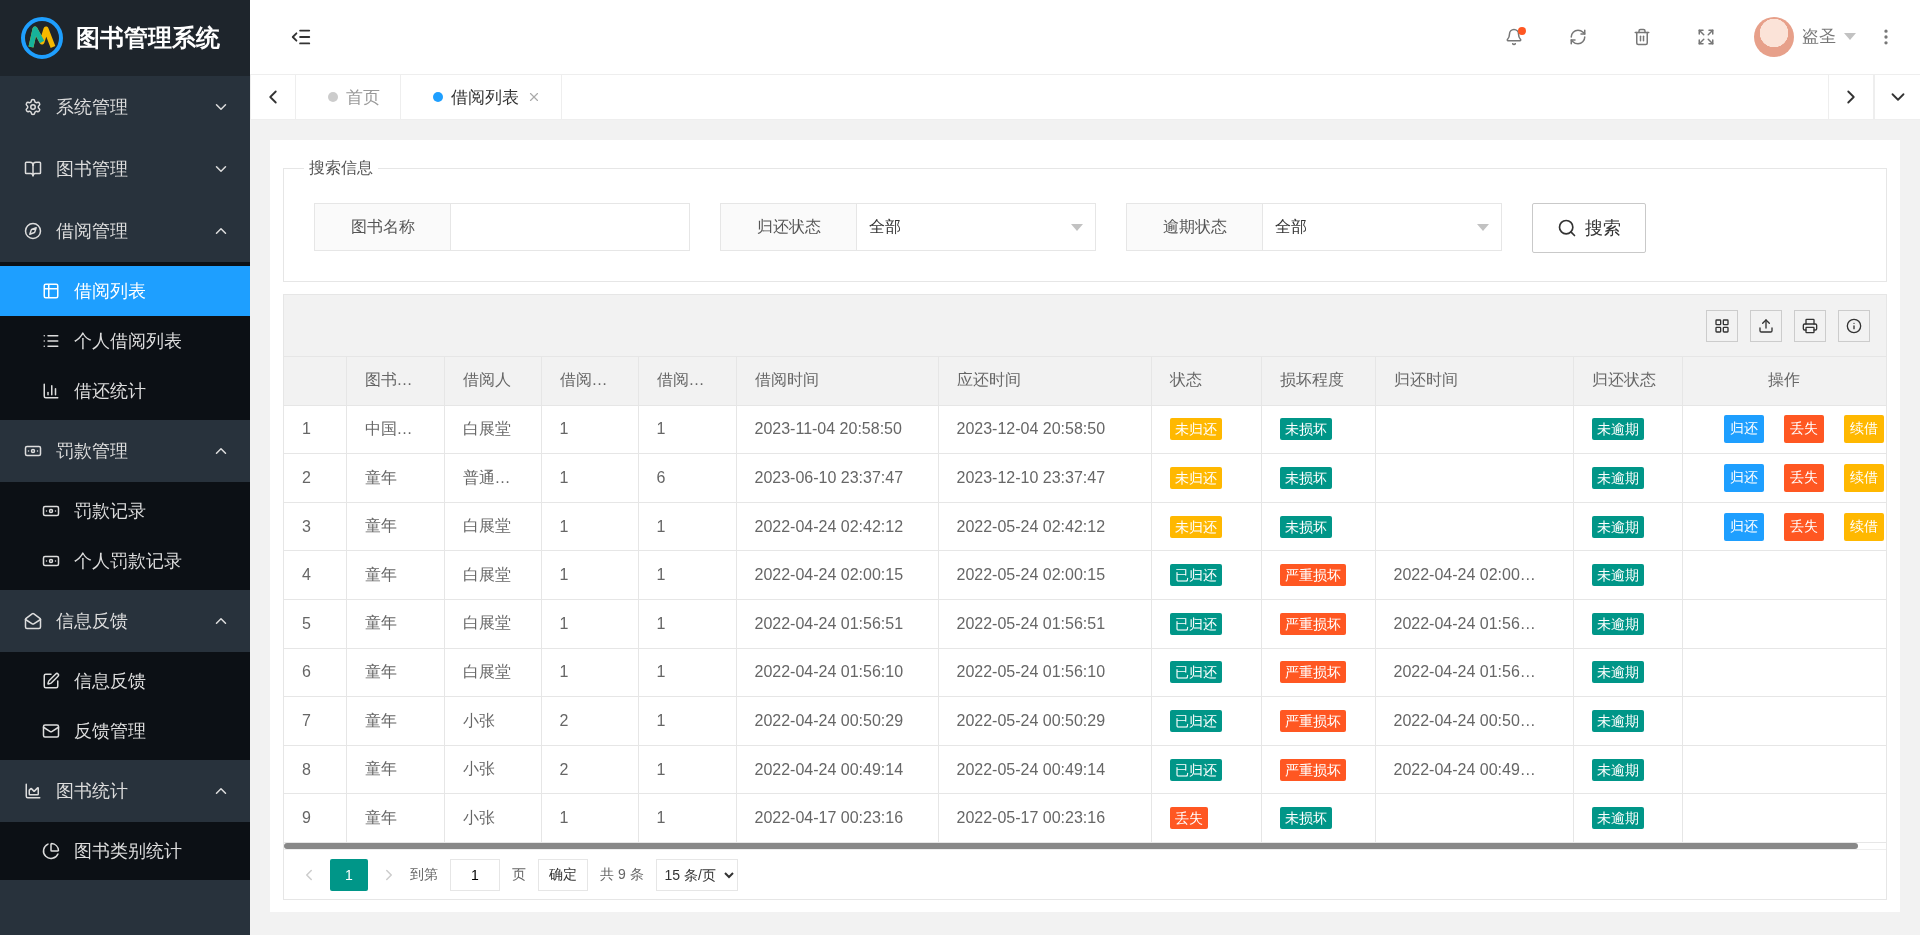  Describe the element at coordinates (1206, 381) in the screenshot. I see `column-header: 状态` at that location.